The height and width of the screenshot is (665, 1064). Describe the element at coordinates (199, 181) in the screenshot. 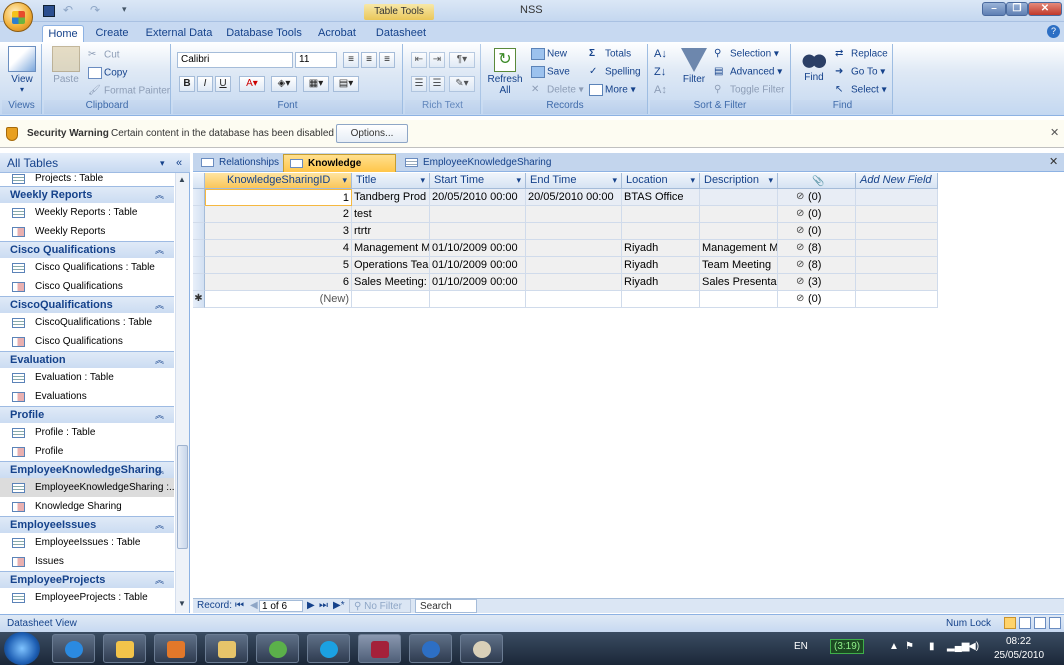

I see `select-all-corner` at that location.